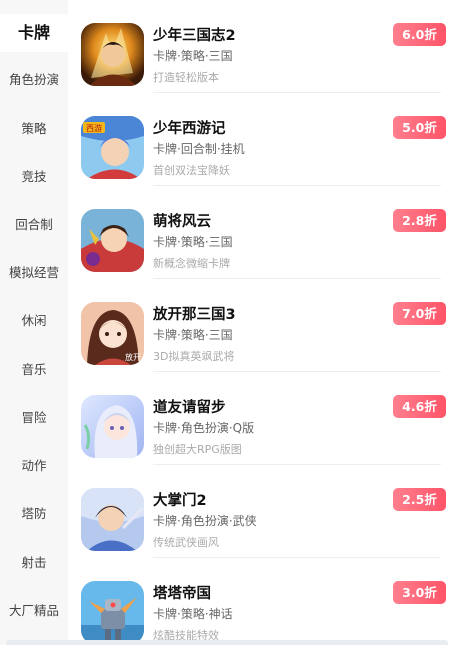  I want to click on game-title: 塔塔帝国, so click(182, 592).